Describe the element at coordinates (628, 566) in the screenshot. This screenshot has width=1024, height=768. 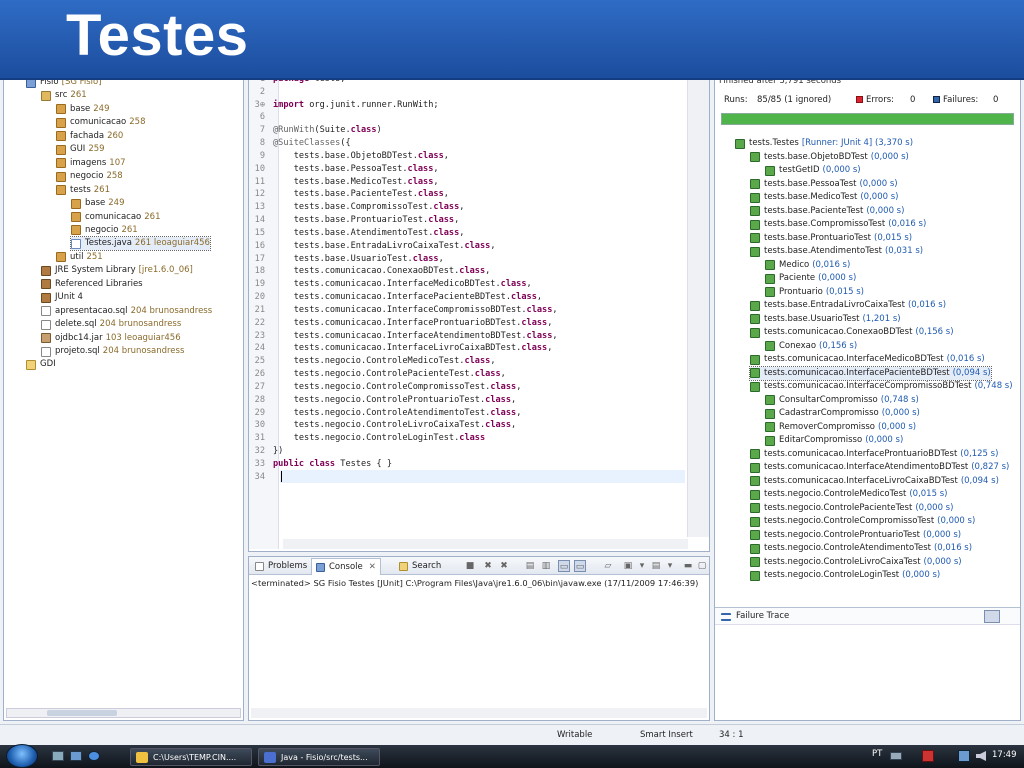
I see `display-console-icon: ▣` at that location.